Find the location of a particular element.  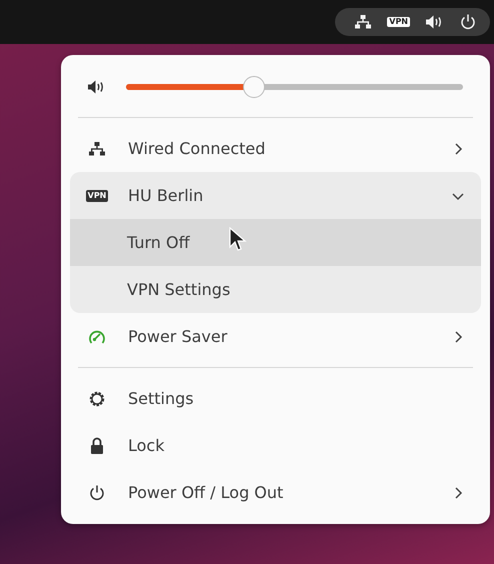

menu-item: Wired Connected is located at coordinates (275, 148).